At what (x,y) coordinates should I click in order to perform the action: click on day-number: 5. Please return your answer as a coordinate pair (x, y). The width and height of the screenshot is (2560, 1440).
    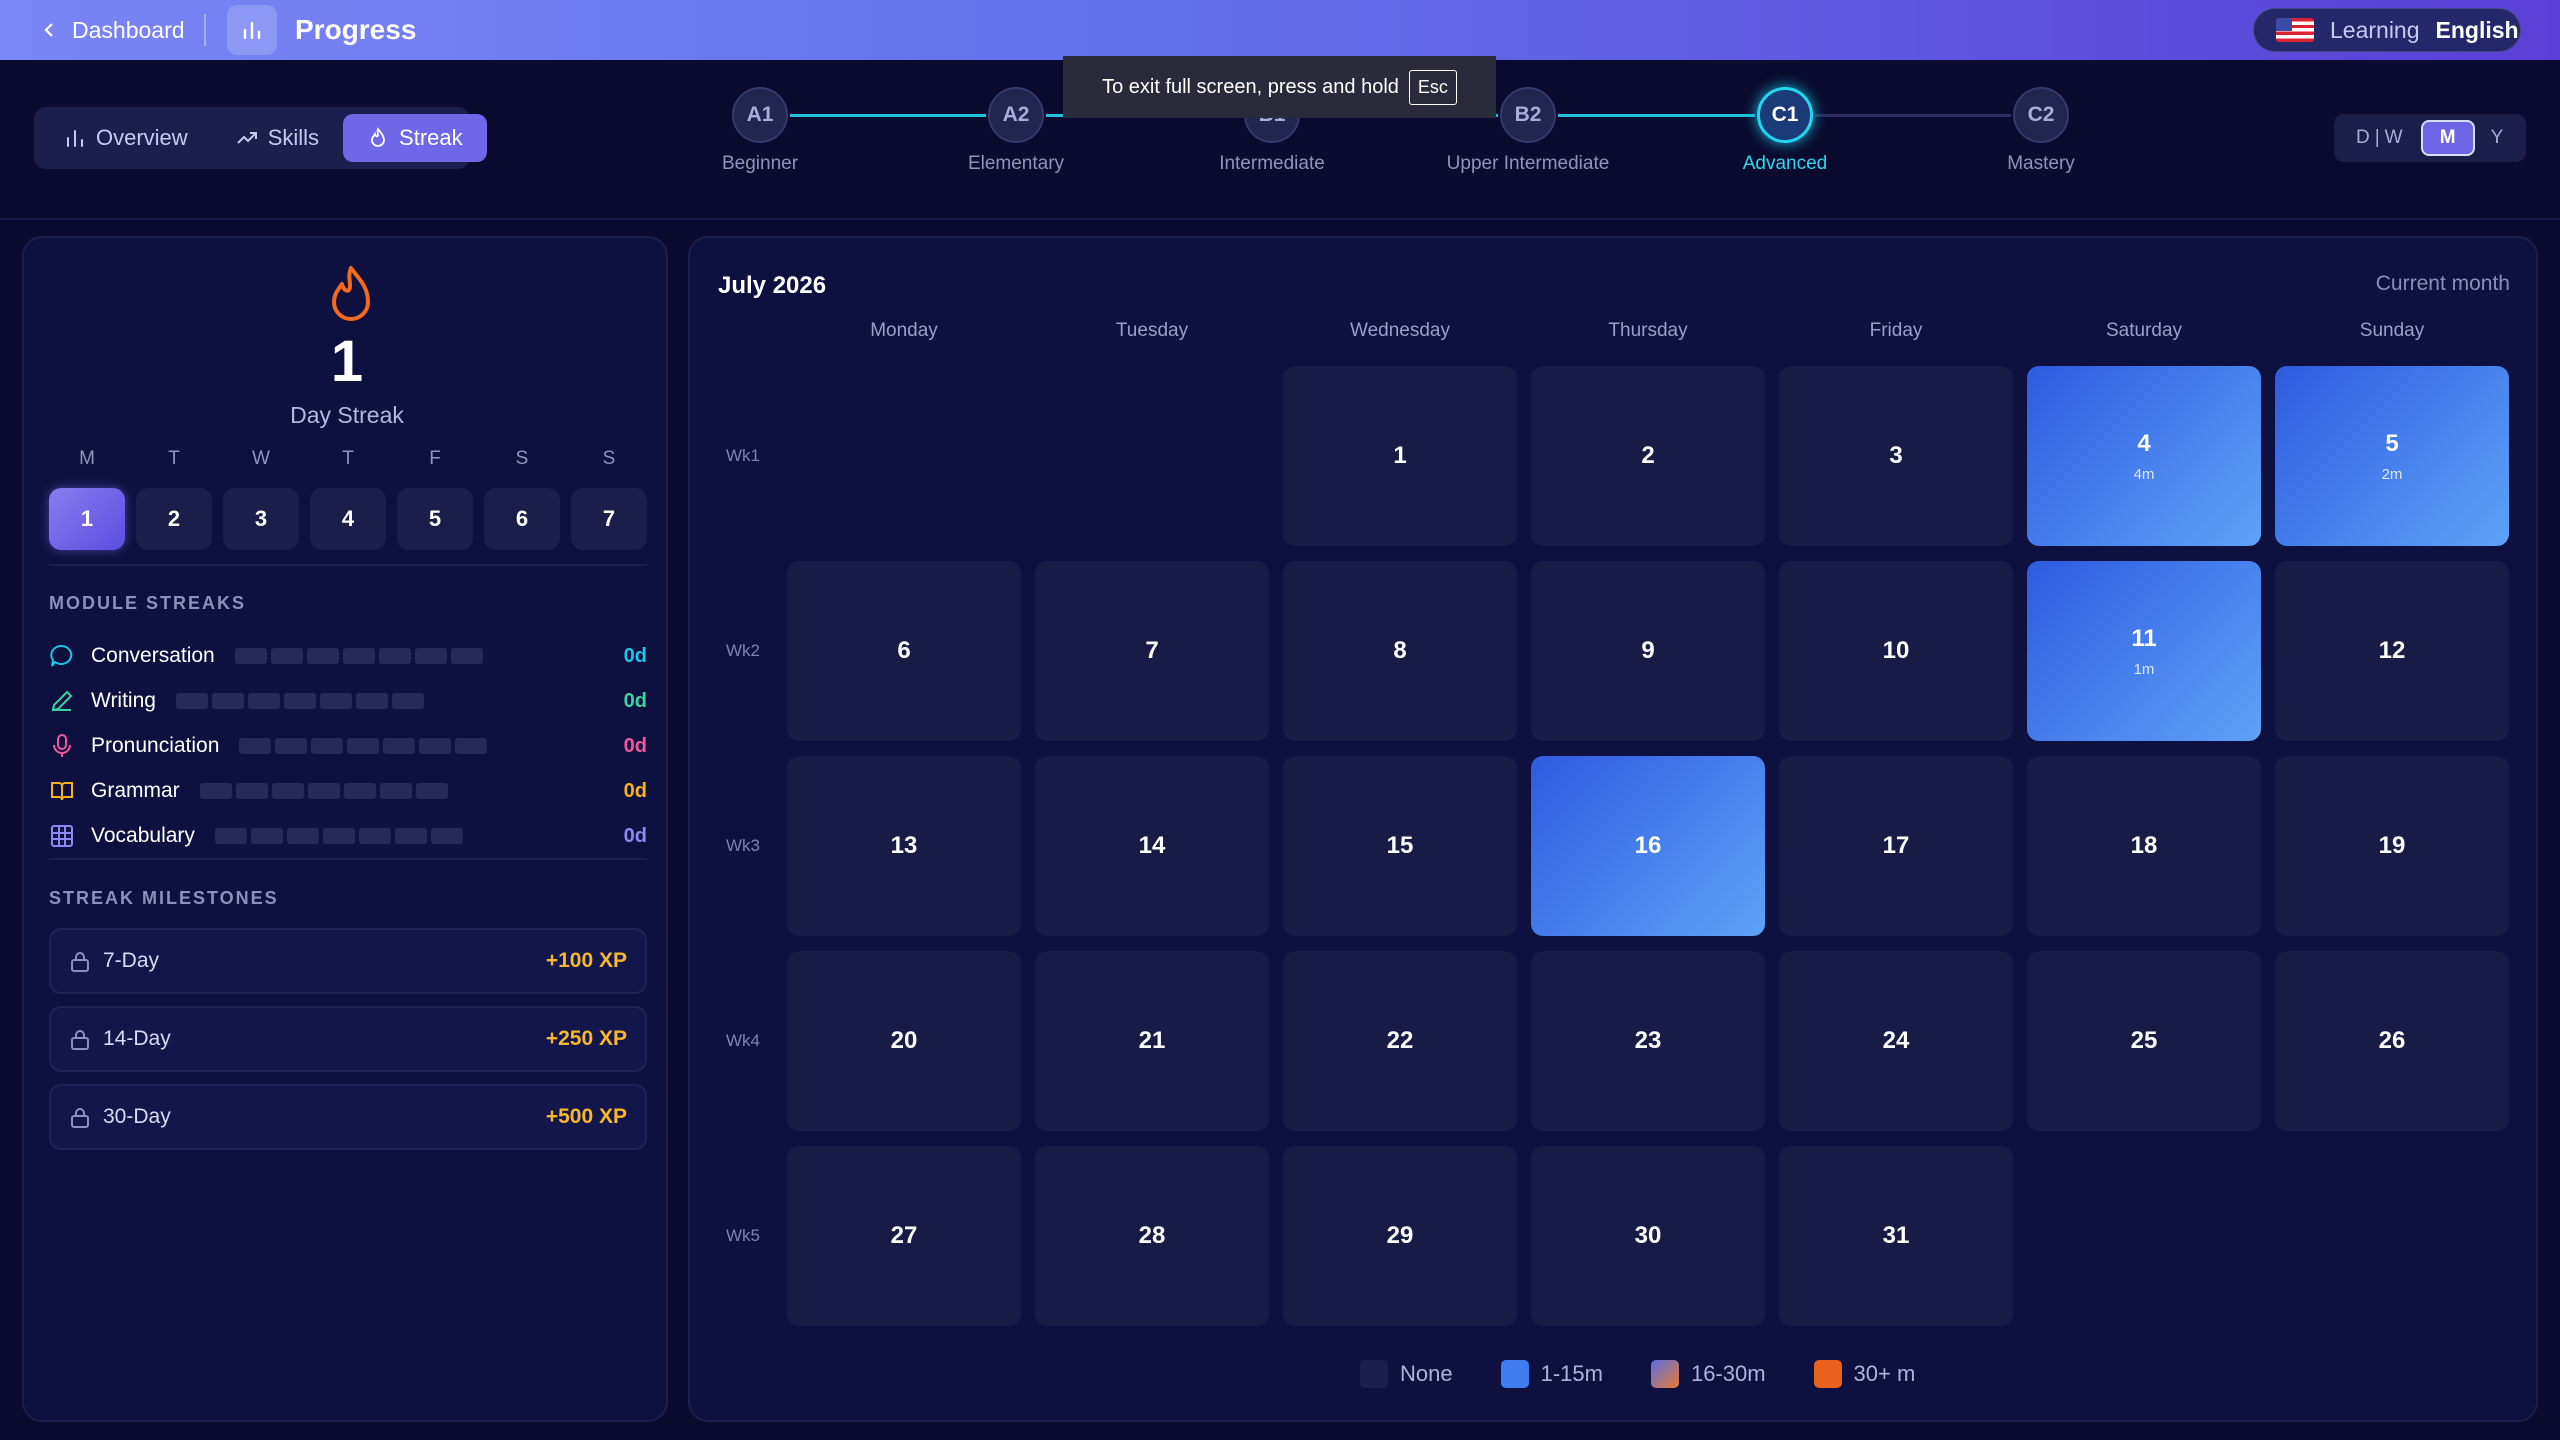
    Looking at the image, I should click on (2392, 443).